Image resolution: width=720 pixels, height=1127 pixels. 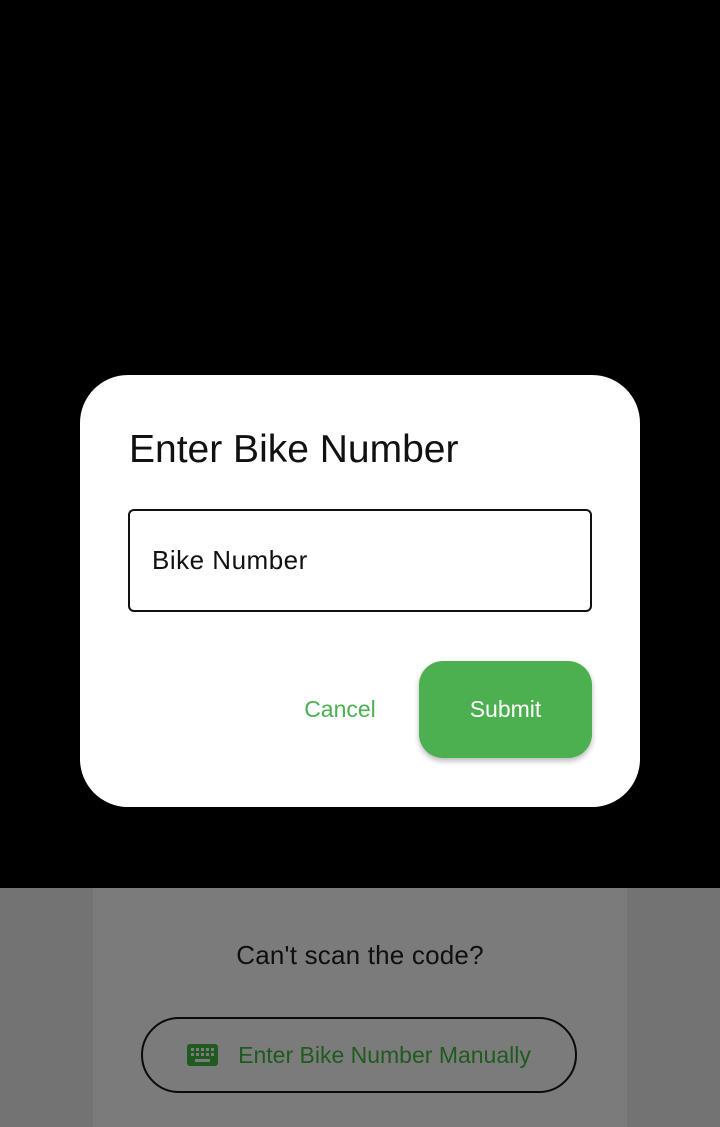 I want to click on enter-manually-label: Enter Bike Number Manually, so click(x=384, y=1054).